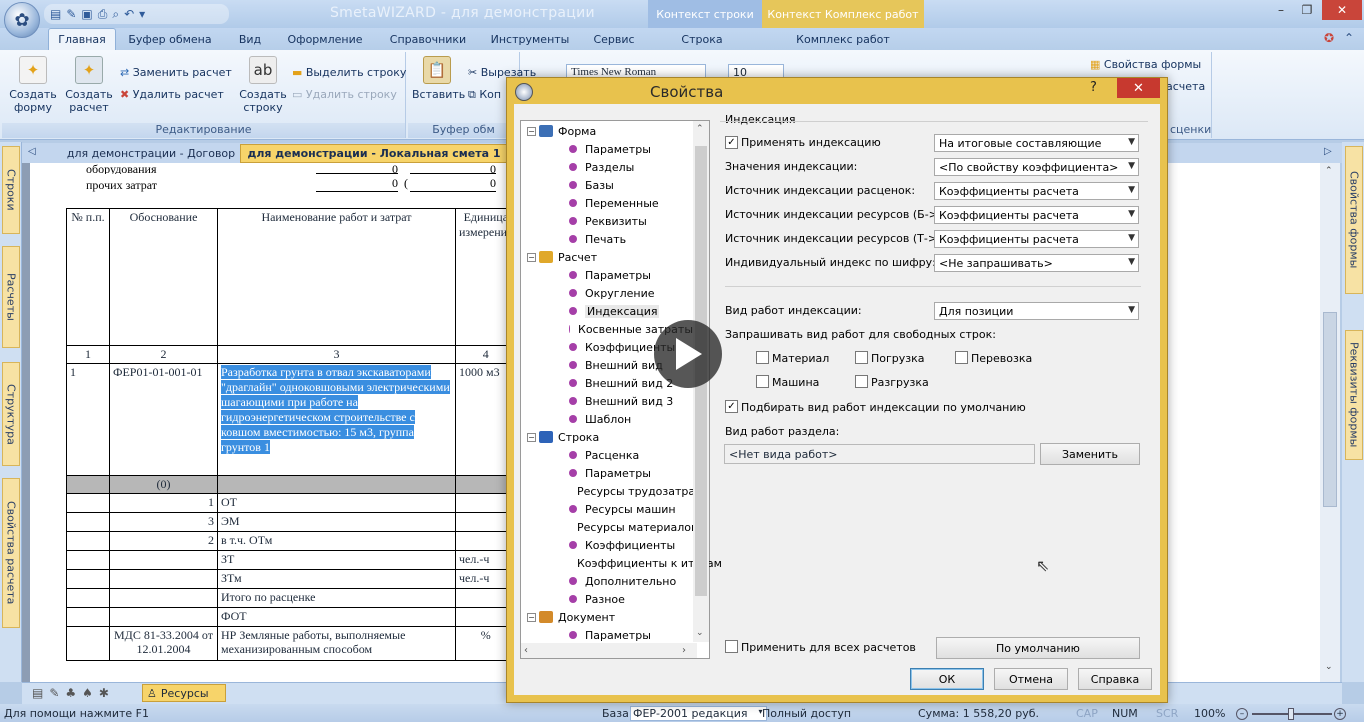 The height and width of the screenshot is (722, 1364). I want to click on table-row: ФОТ, so click(291, 617).